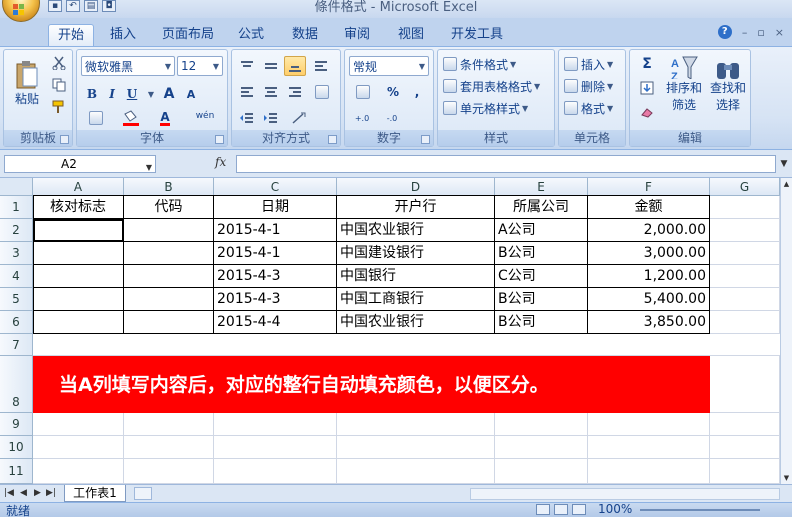 This screenshot has width=792, height=517. Describe the element at coordinates (59, 107) in the screenshot. I see `format-painter-icon` at that location.